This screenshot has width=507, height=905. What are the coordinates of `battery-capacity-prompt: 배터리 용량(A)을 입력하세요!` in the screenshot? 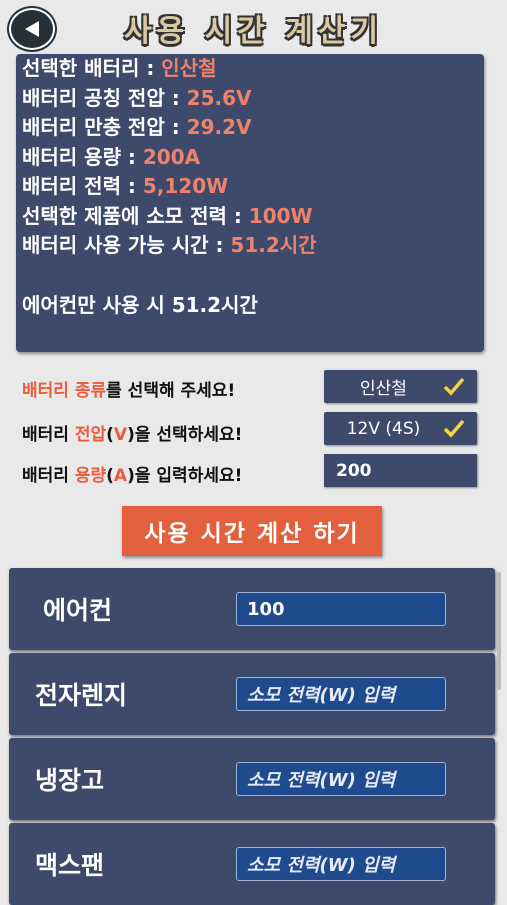 It's located at (132, 476).